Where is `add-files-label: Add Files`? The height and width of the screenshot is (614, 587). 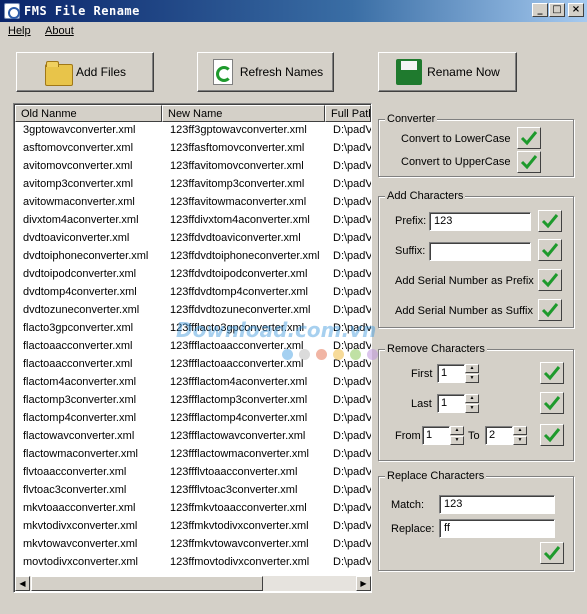 add-files-label: Add Files is located at coordinates (101, 72).